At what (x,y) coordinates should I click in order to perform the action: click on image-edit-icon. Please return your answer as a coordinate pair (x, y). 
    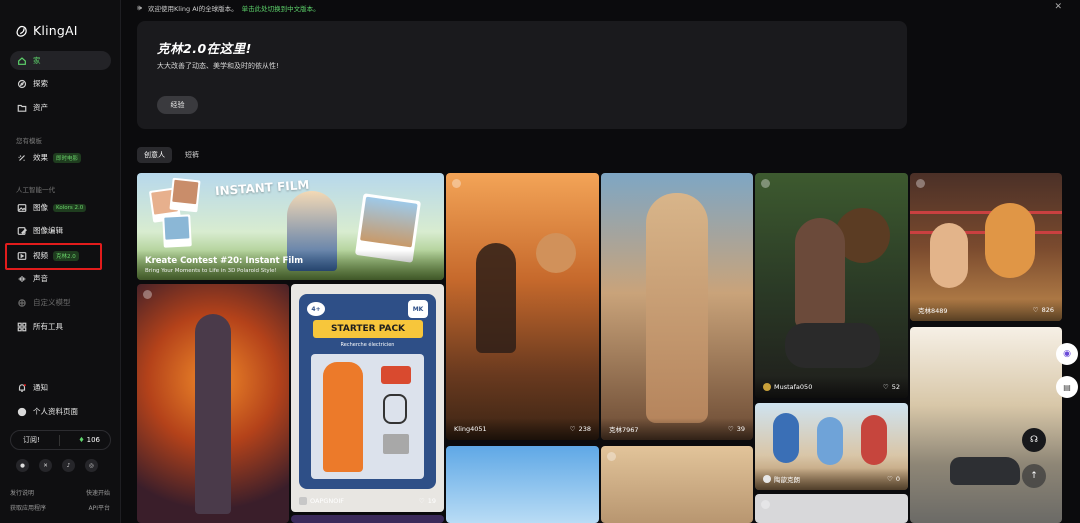
    Looking at the image, I should click on (22, 231).